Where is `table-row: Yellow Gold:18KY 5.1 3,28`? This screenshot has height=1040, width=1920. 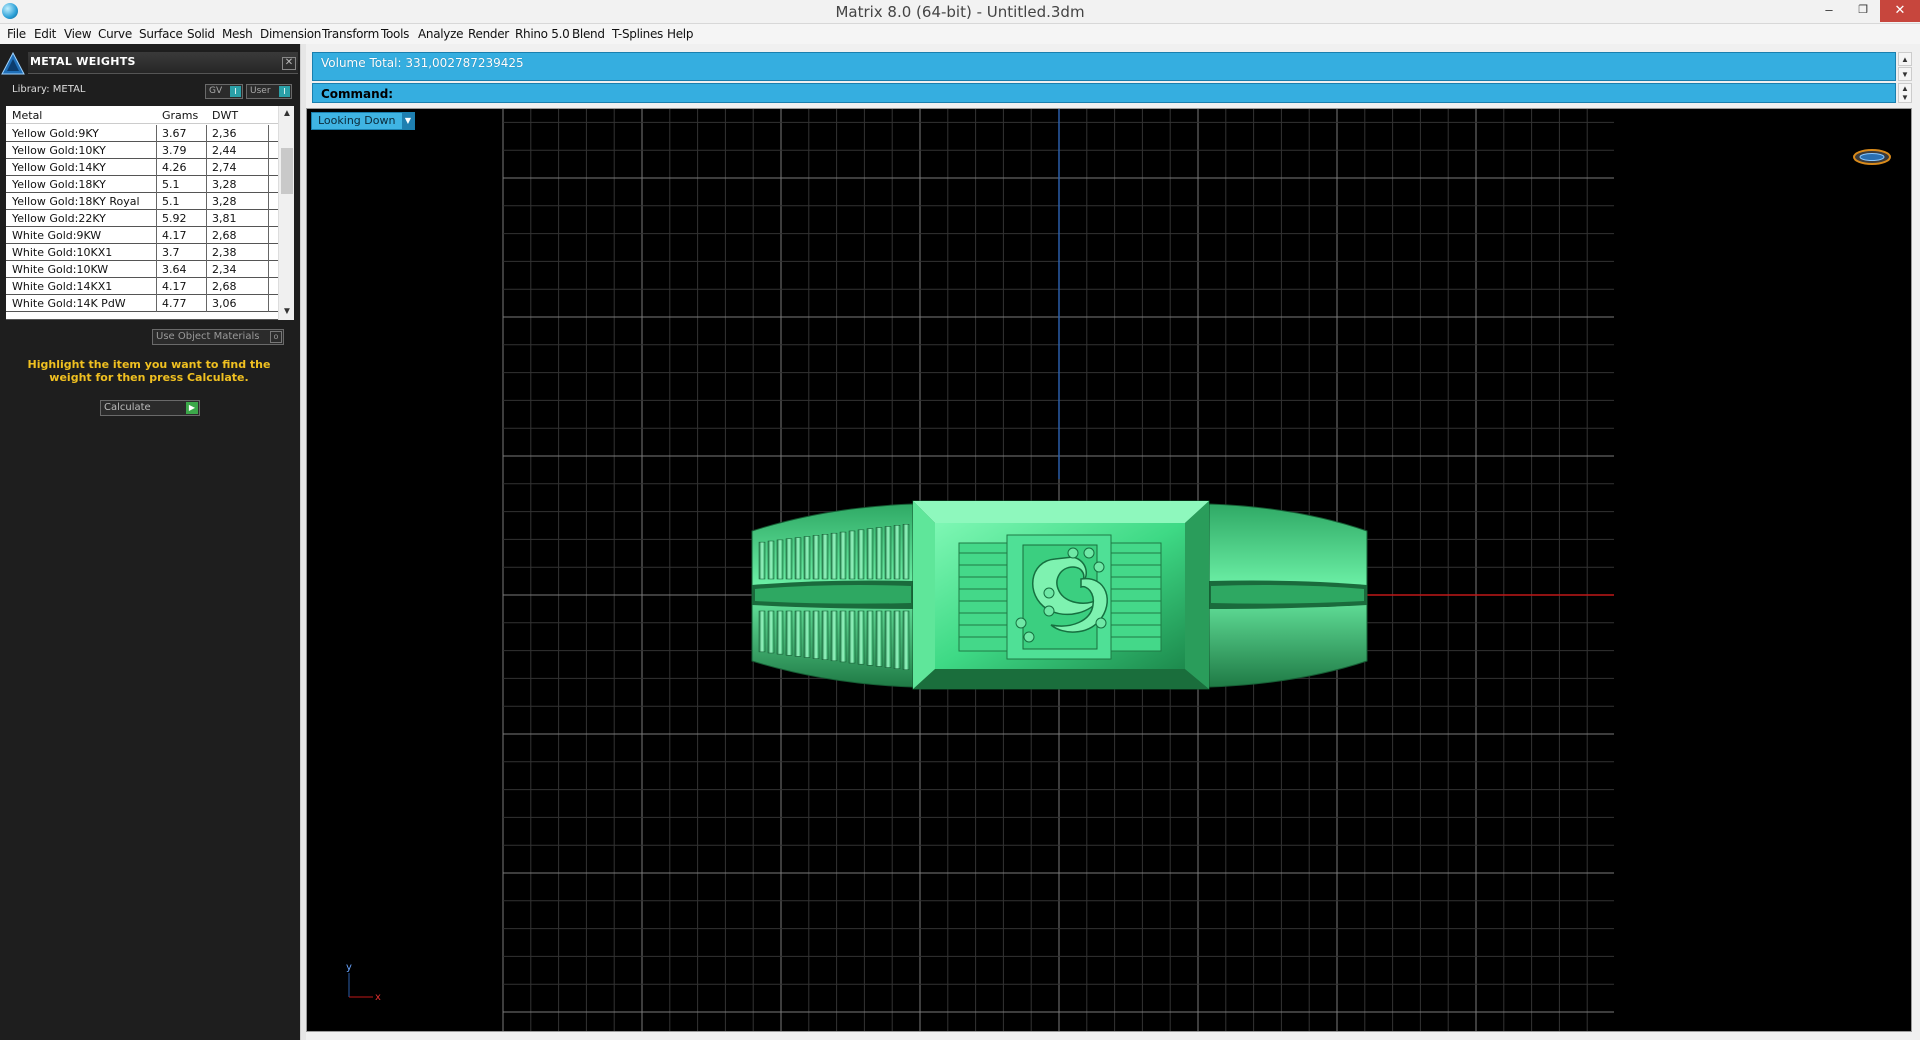
table-row: Yellow Gold:18KY 5.1 3,28 is located at coordinates (142, 184).